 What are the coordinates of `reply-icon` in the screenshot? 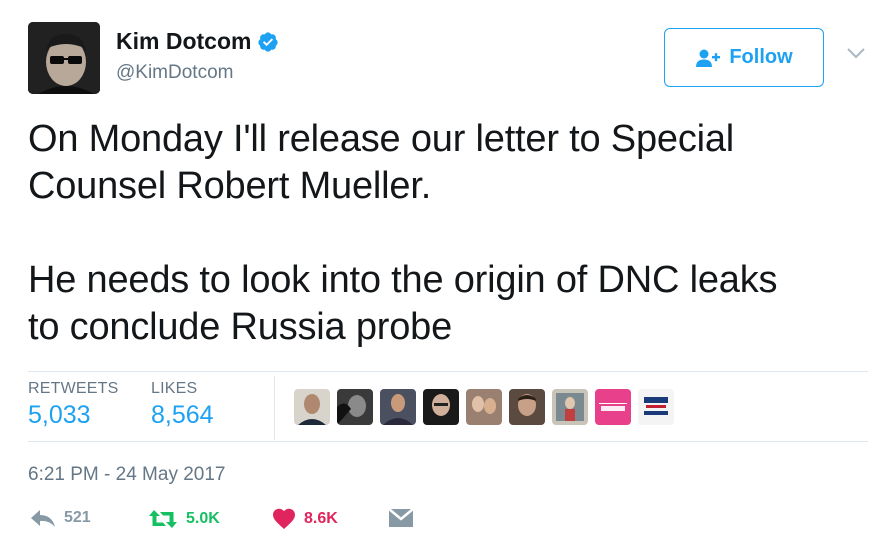 It's located at (43, 518).